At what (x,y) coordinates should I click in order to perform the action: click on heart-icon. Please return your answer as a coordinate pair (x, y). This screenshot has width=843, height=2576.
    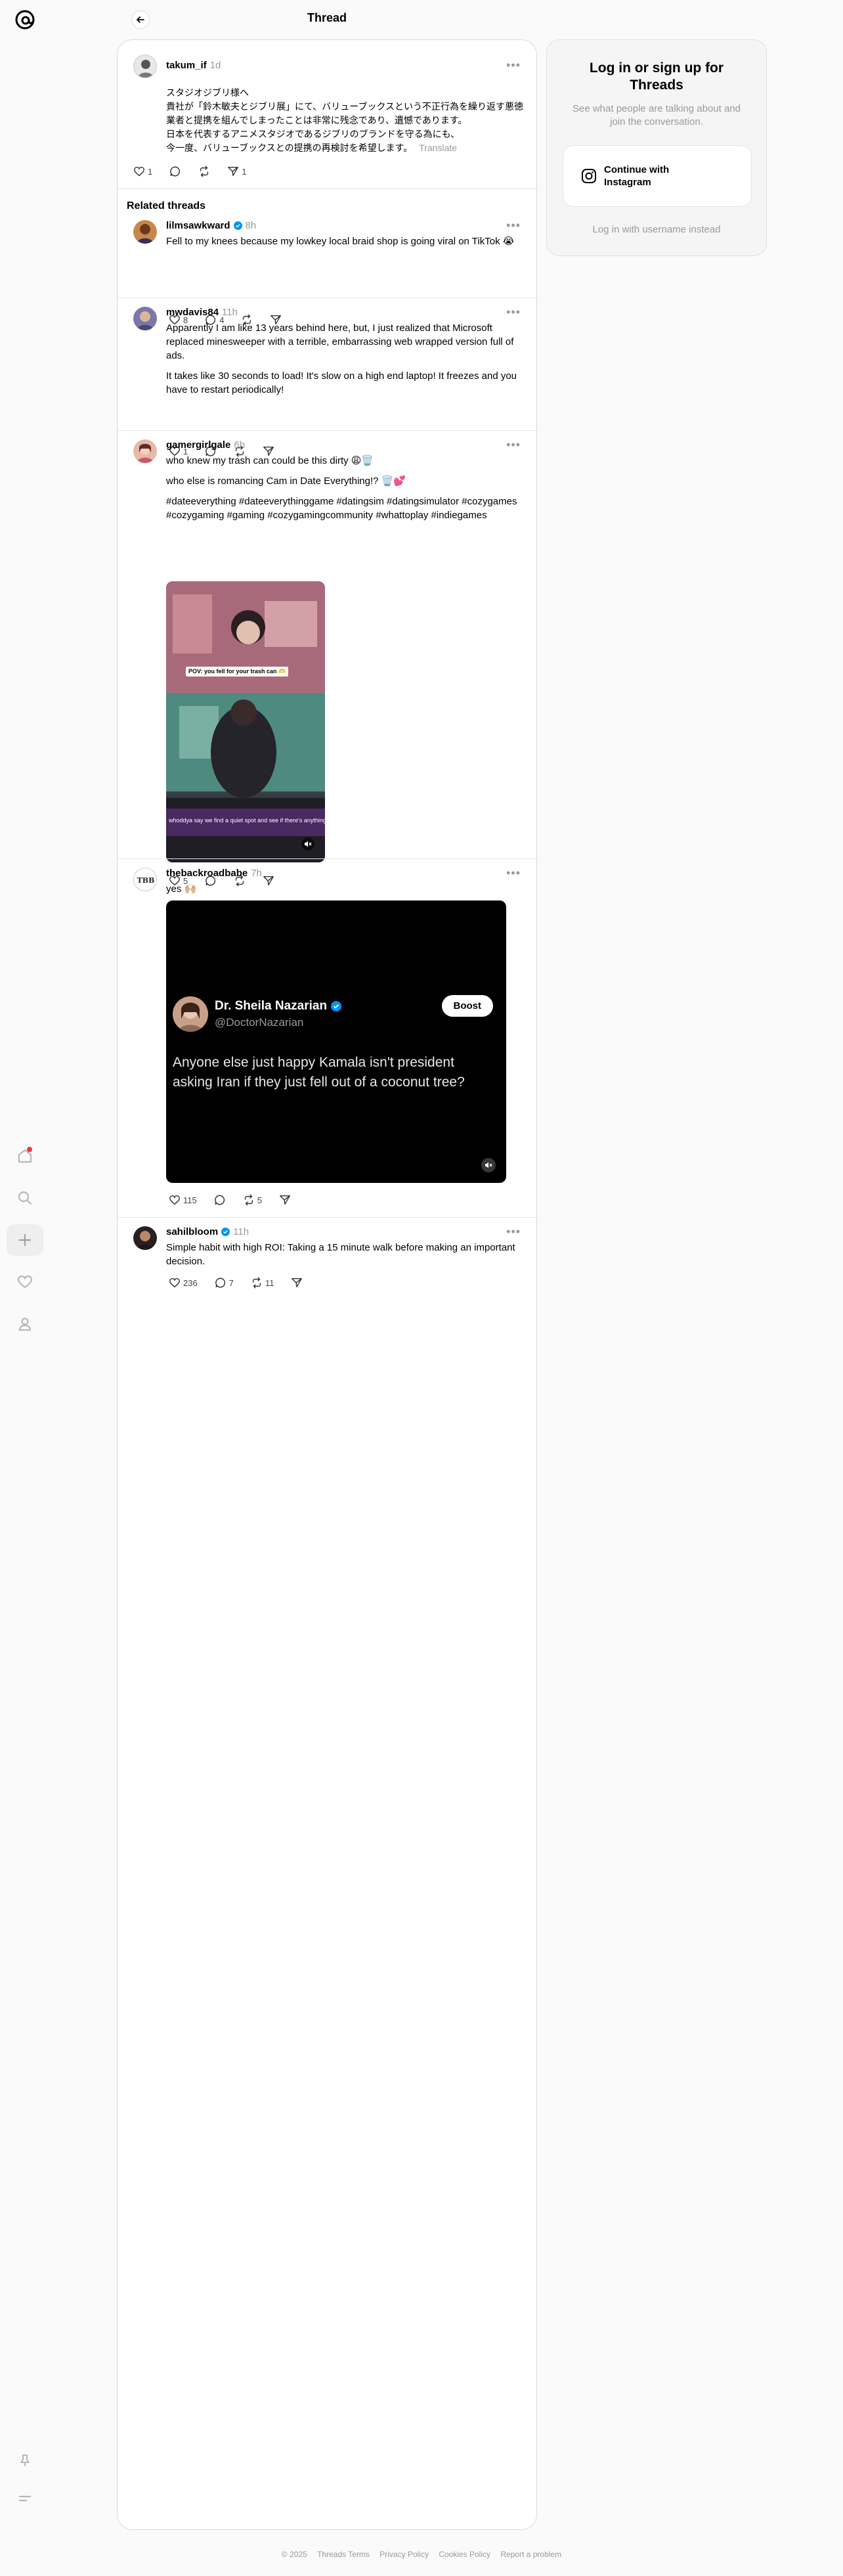
    Looking at the image, I should click on (174, 1200).